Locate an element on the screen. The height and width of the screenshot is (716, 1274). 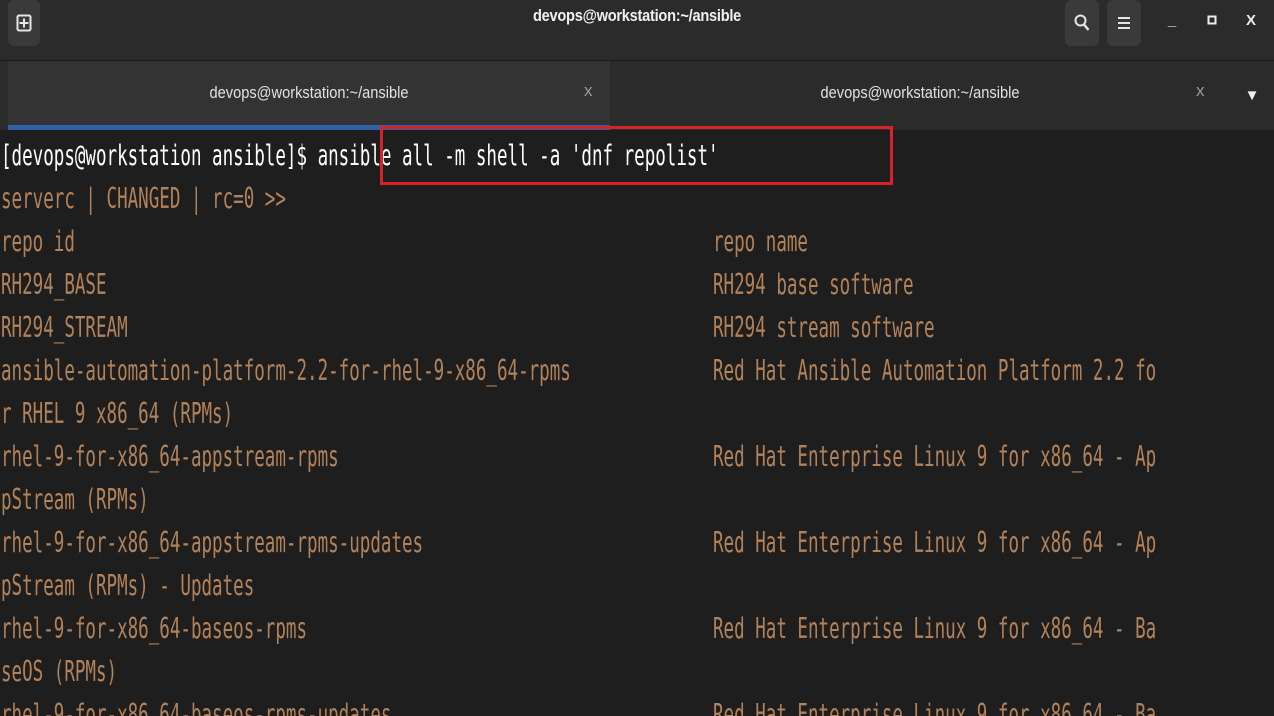
tab-2: devops@workstation:~/ansible x is located at coordinates (920, 95).